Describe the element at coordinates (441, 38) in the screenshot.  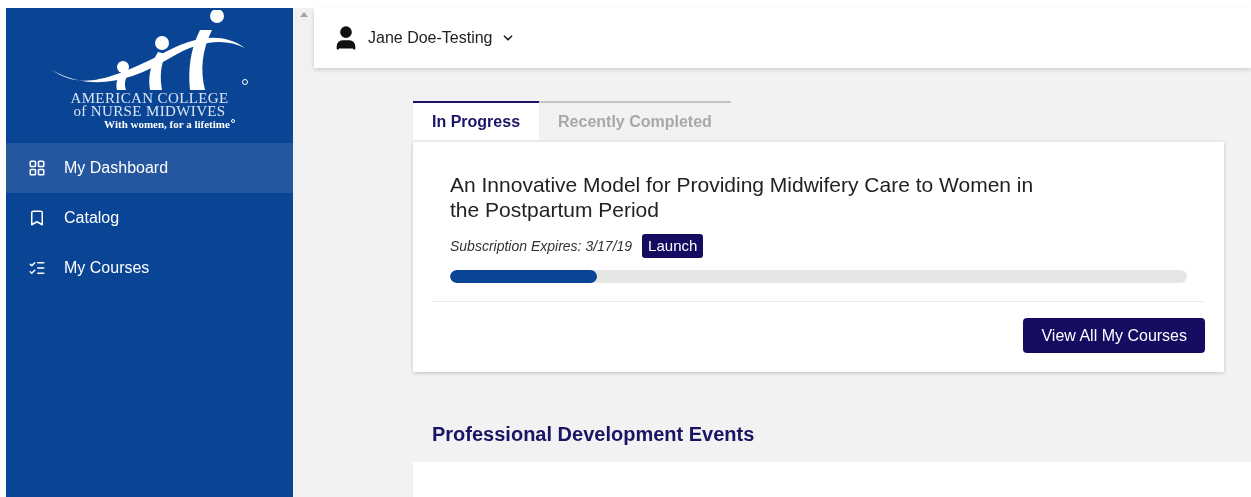
I see `user-menu: Jane Doe-Testing` at that location.